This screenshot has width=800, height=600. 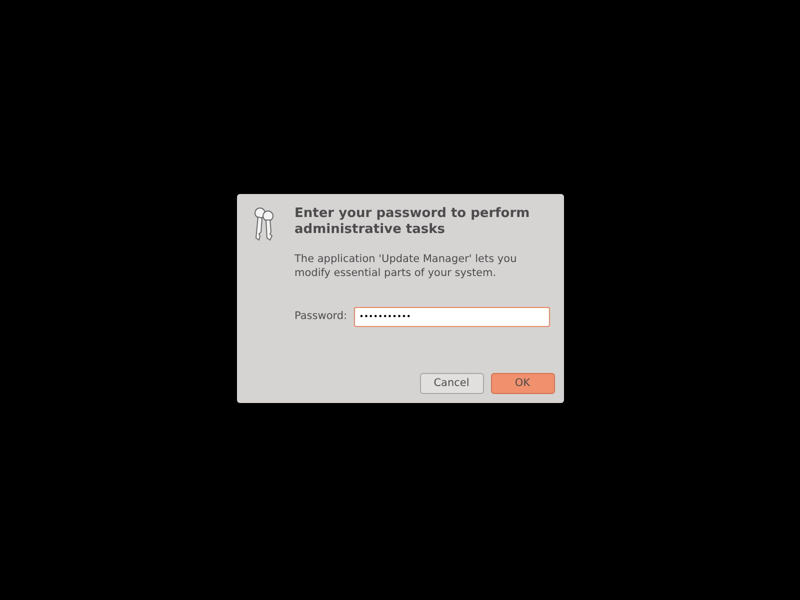 I want to click on ok-button: OK, so click(x=522, y=383).